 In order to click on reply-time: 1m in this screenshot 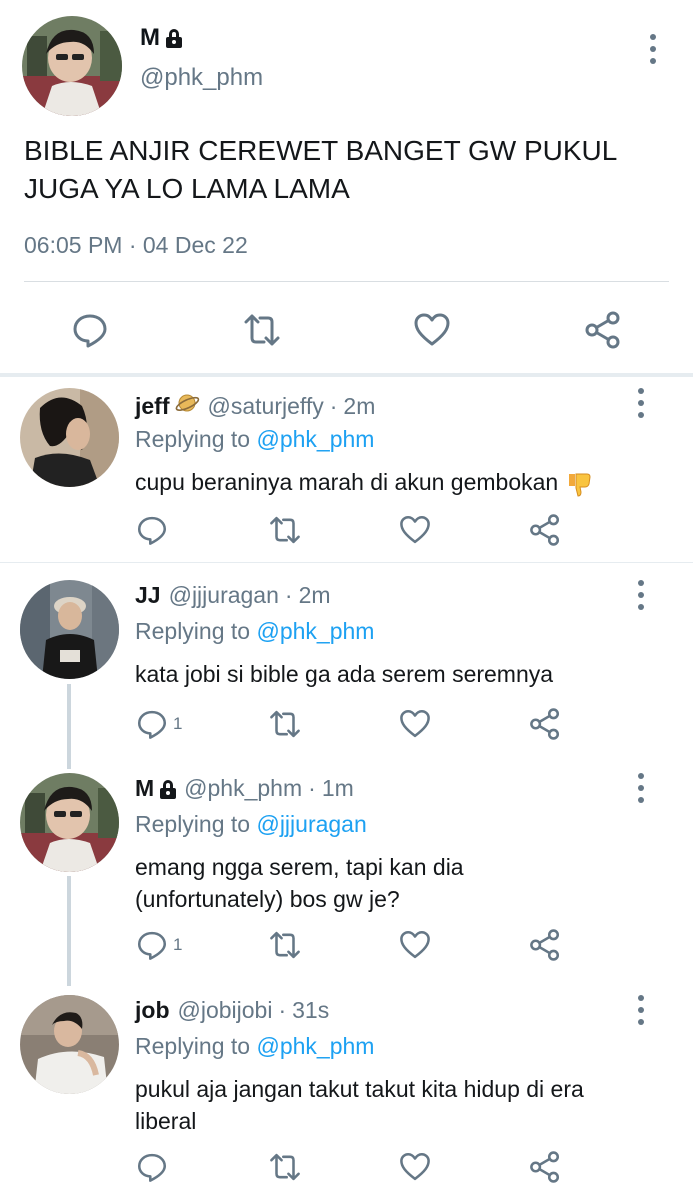, I will do `click(338, 788)`.